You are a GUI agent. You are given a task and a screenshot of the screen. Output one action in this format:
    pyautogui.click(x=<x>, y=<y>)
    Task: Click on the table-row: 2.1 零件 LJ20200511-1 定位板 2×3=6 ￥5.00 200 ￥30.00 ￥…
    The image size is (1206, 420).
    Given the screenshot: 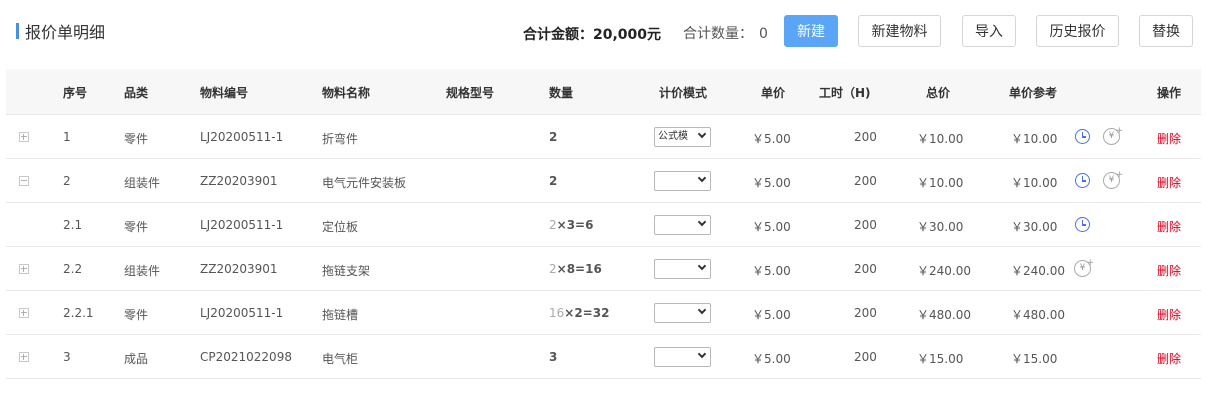 What is the action you would take?
    pyautogui.click(x=603, y=225)
    